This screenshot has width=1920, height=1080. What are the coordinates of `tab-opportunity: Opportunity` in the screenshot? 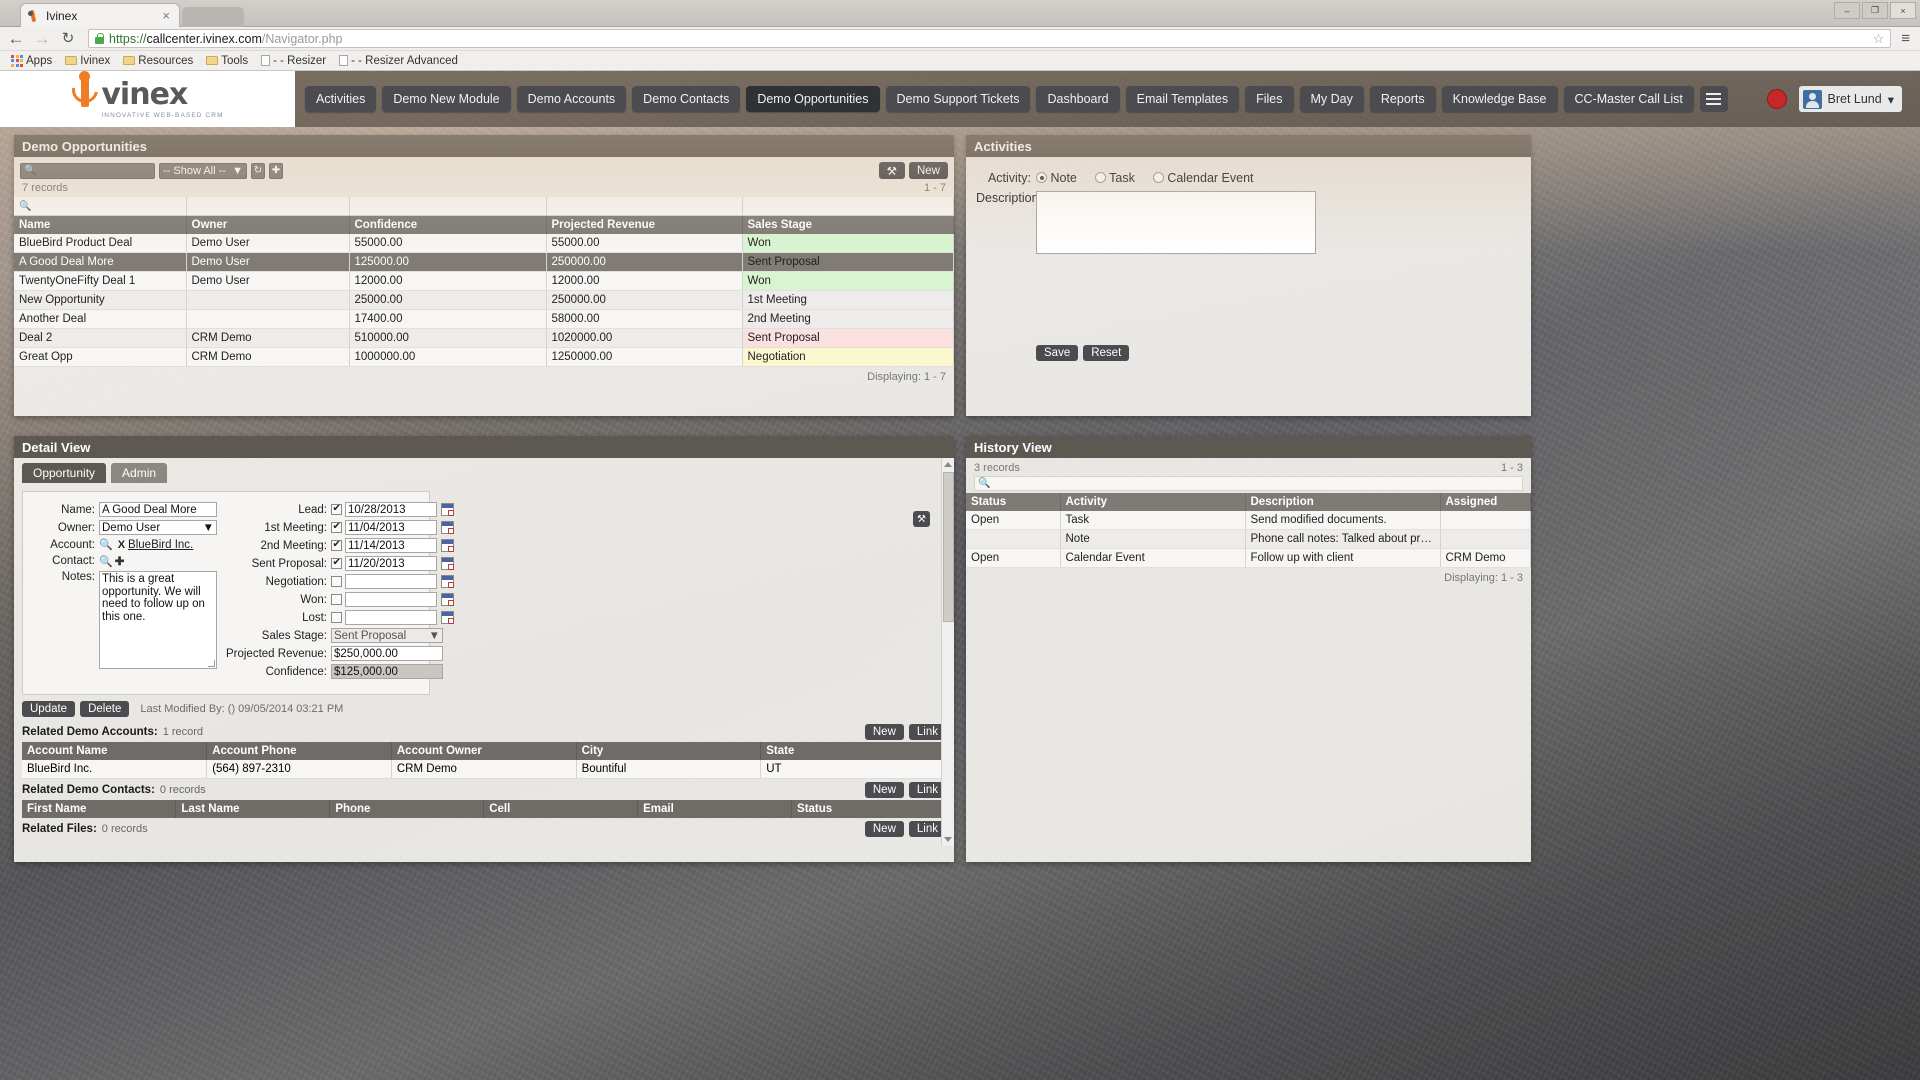 It's located at (64, 473).